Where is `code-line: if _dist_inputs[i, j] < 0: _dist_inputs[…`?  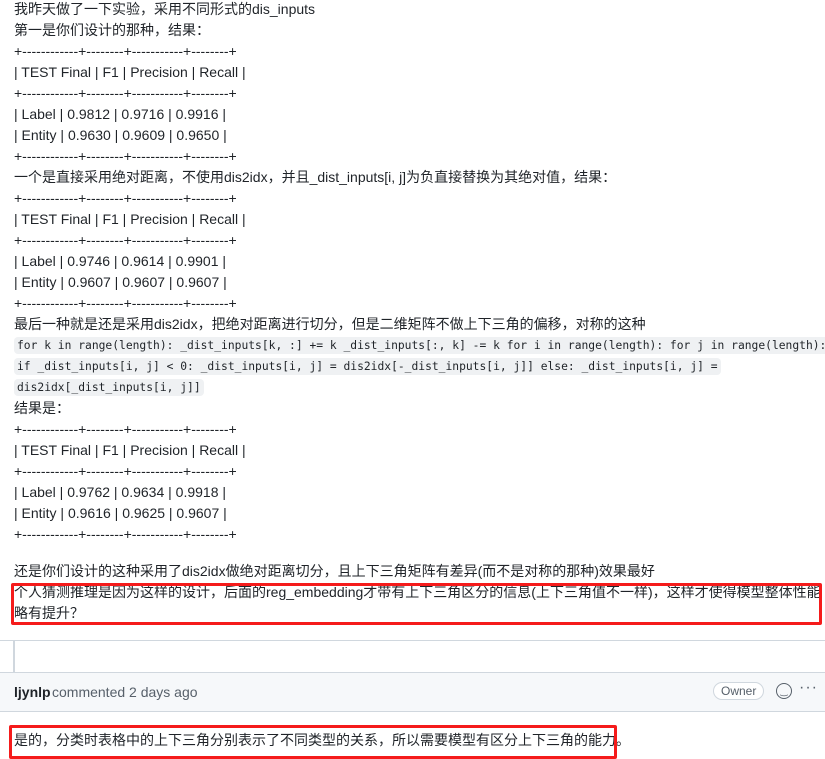
code-line: if _dist_inputs[i, j] < 0: _dist_inputs[… is located at coordinates (418, 366).